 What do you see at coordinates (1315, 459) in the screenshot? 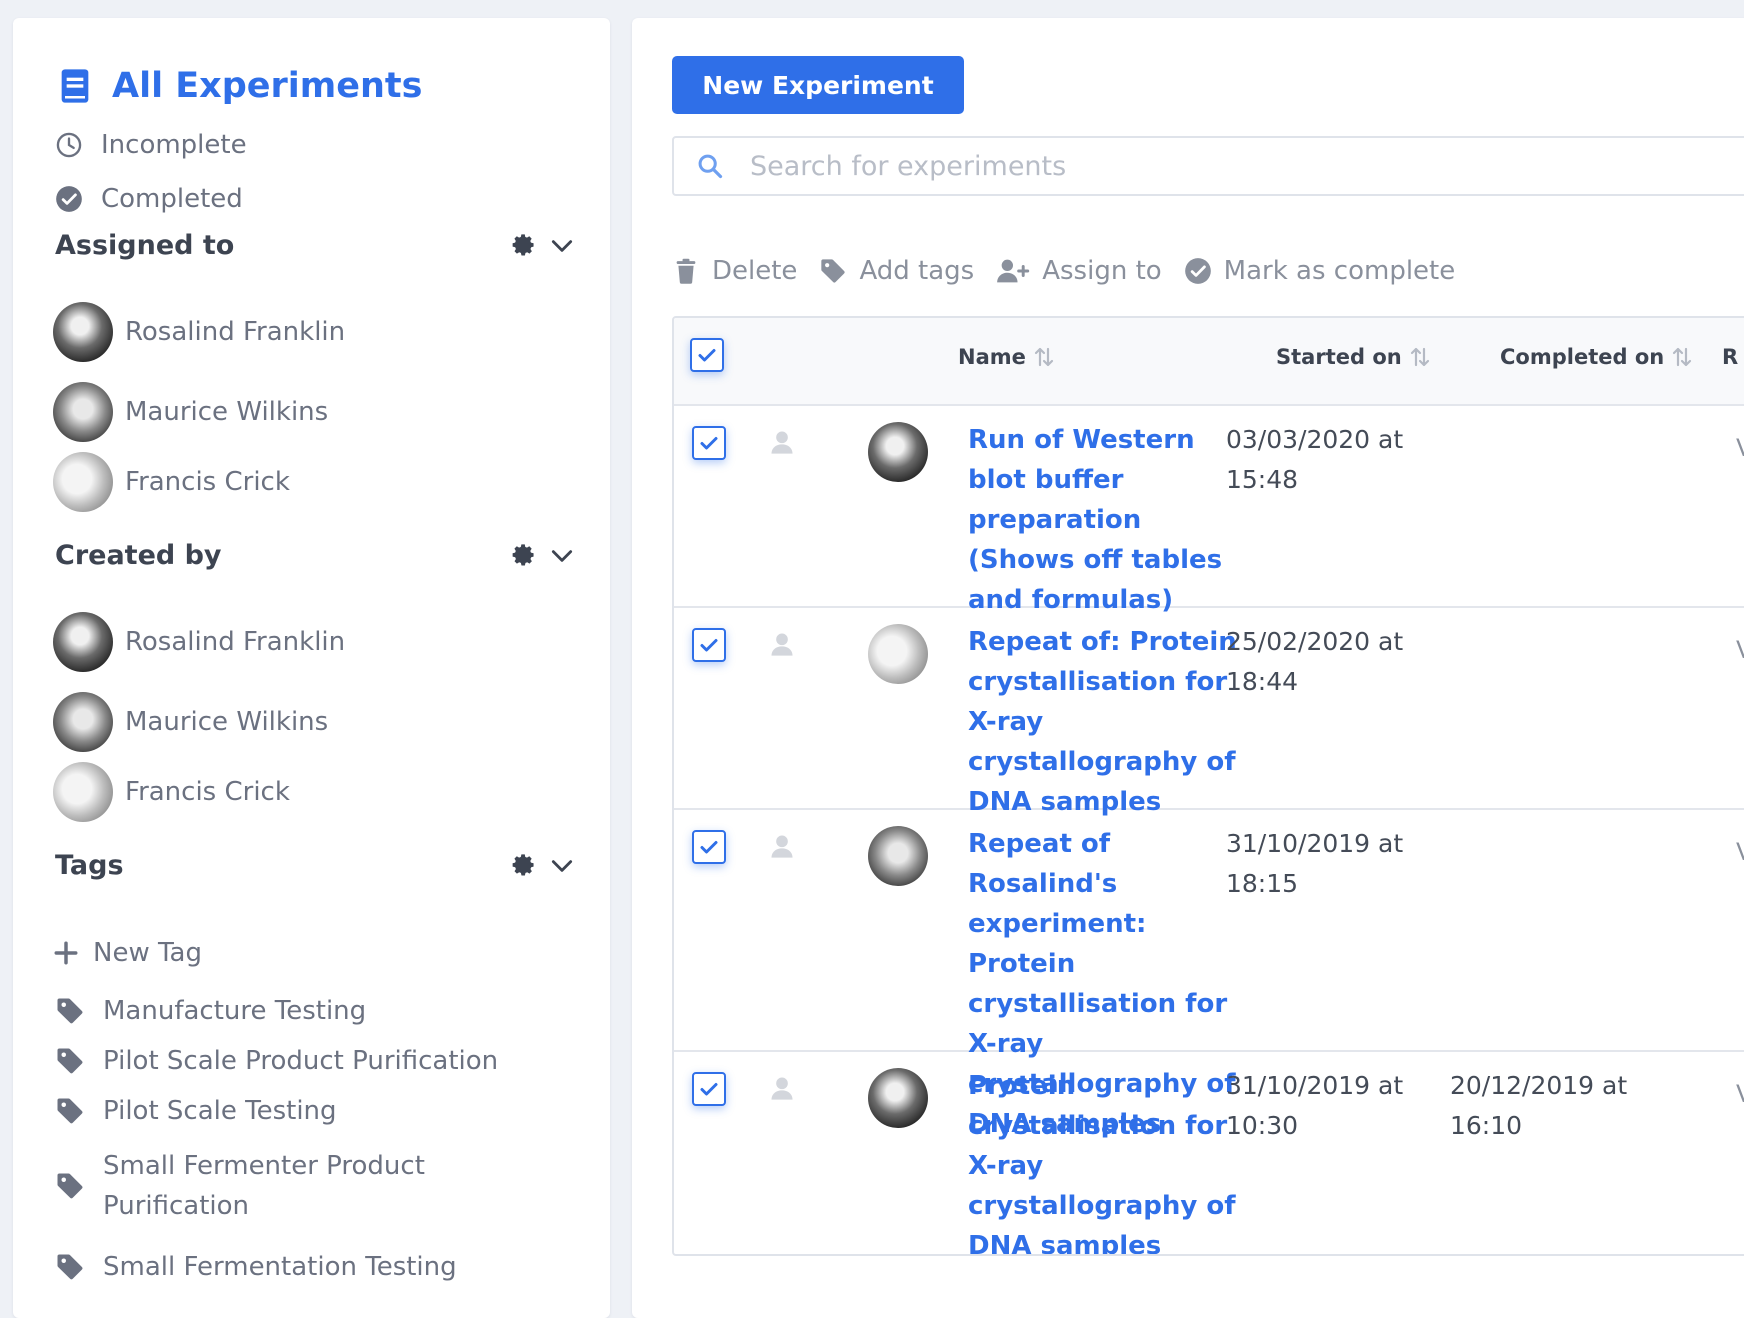
I see `started-date: 03/03/2020 at 15:48` at bounding box center [1315, 459].